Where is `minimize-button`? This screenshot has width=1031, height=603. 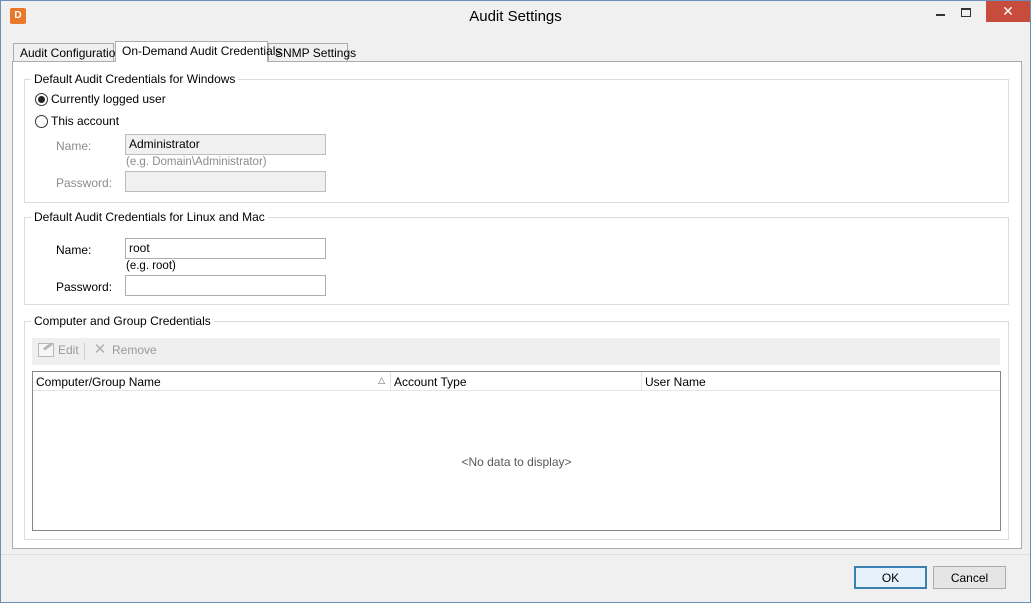
minimize-button is located at coordinates (940, 12).